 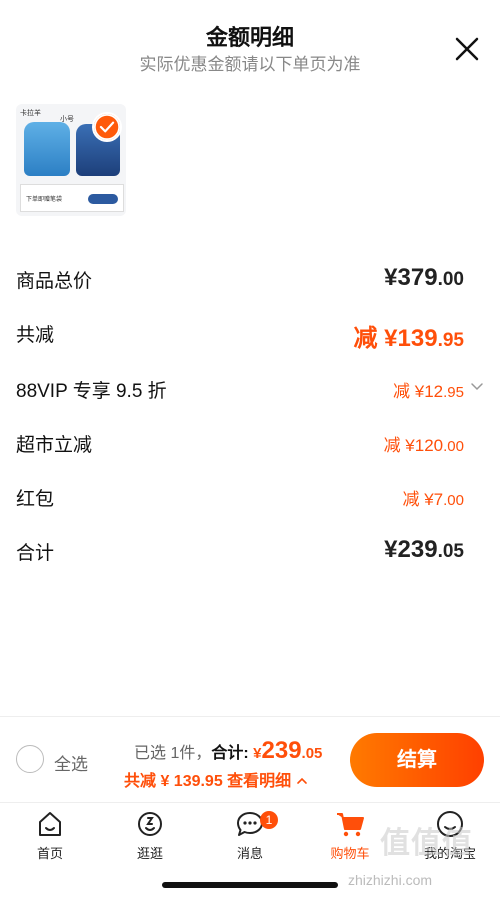 What do you see at coordinates (250, 445) in the screenshot?
I see `row-market-discount: 超市立减 减 ¥120.00` at bounding box center [250, 445].